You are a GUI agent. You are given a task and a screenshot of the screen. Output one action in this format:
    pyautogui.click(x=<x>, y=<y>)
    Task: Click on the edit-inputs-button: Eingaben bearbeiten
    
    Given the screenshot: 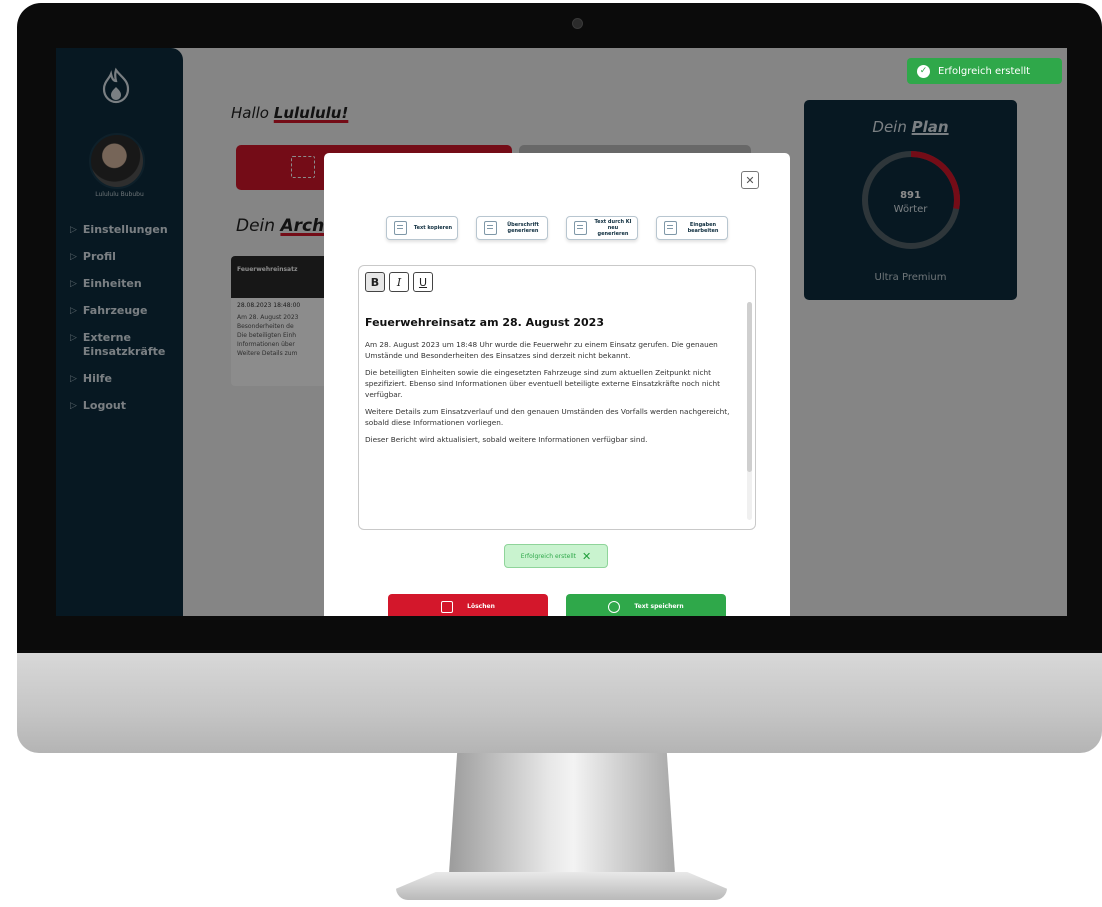 What is the action you would take?
    pyautogui.click(x=692, y=228)
    